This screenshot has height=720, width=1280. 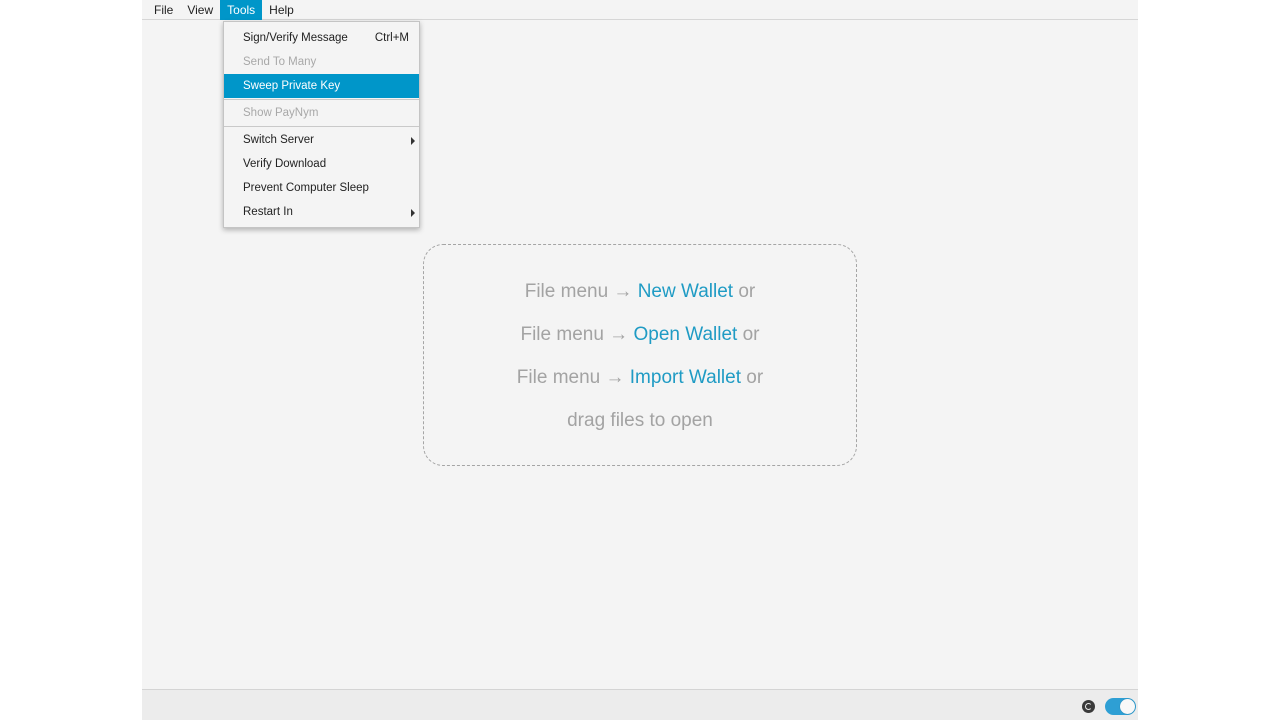 I want to click on menu-item-prevent-computer-sleep: Prevent Computer Sleep, so click(x=321, y=188).